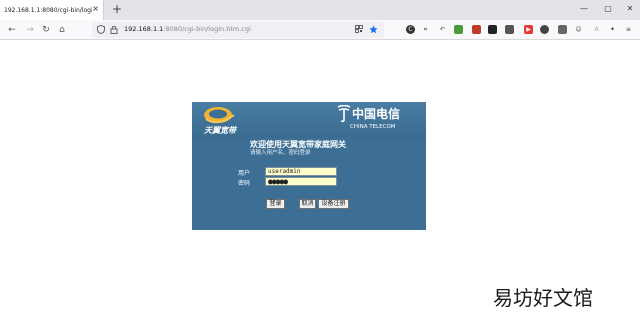  I want to click on url-host: 192.168.1.1, so click(144, 29).